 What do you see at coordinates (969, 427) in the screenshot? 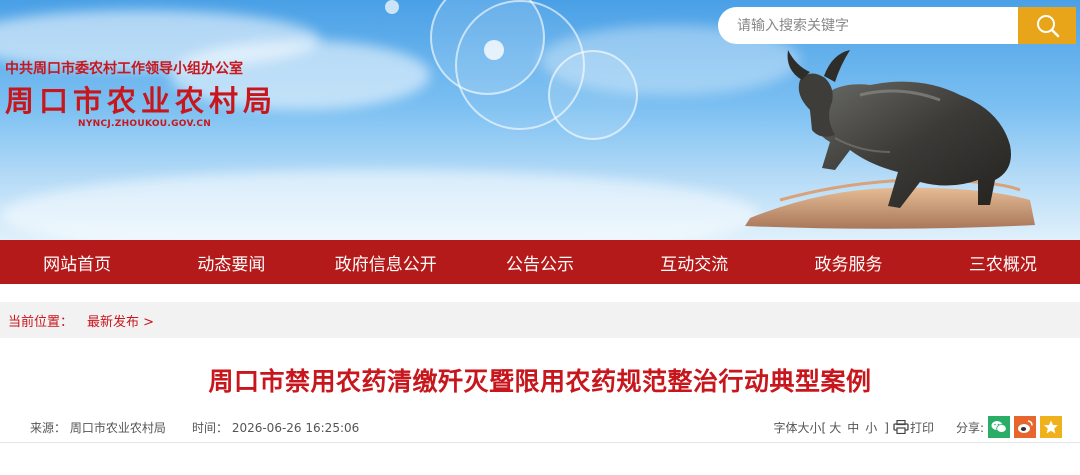
I see `share-label: 分享:` at bounding box center [969, 427].